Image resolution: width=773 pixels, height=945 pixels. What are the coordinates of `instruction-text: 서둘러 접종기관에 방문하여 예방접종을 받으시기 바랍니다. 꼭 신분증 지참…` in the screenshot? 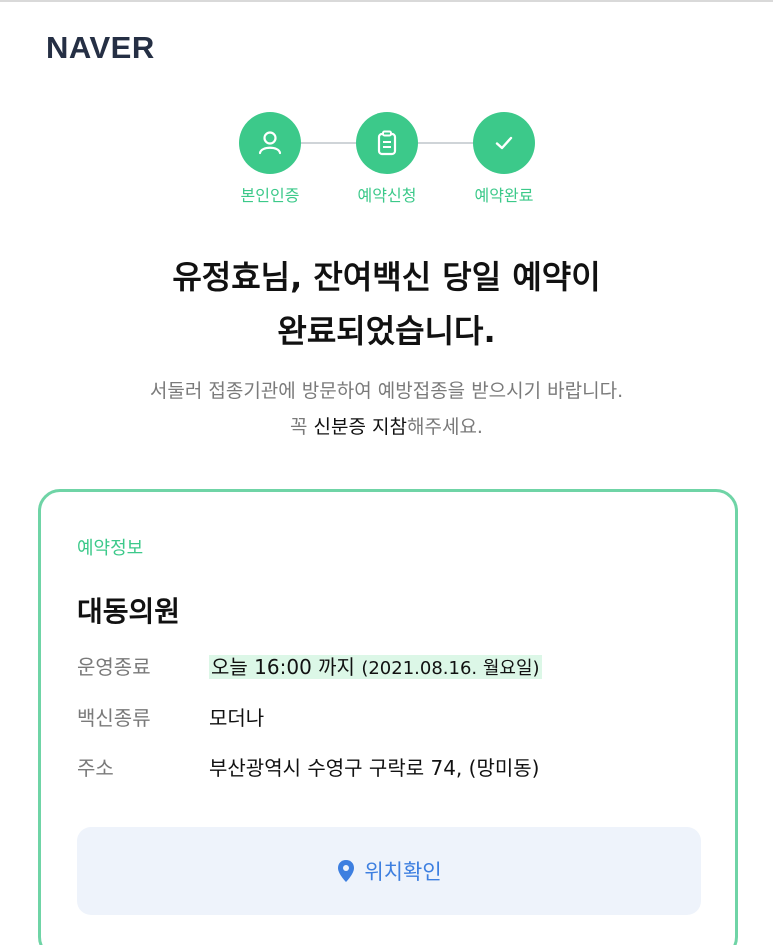 It's located at (386, 409).